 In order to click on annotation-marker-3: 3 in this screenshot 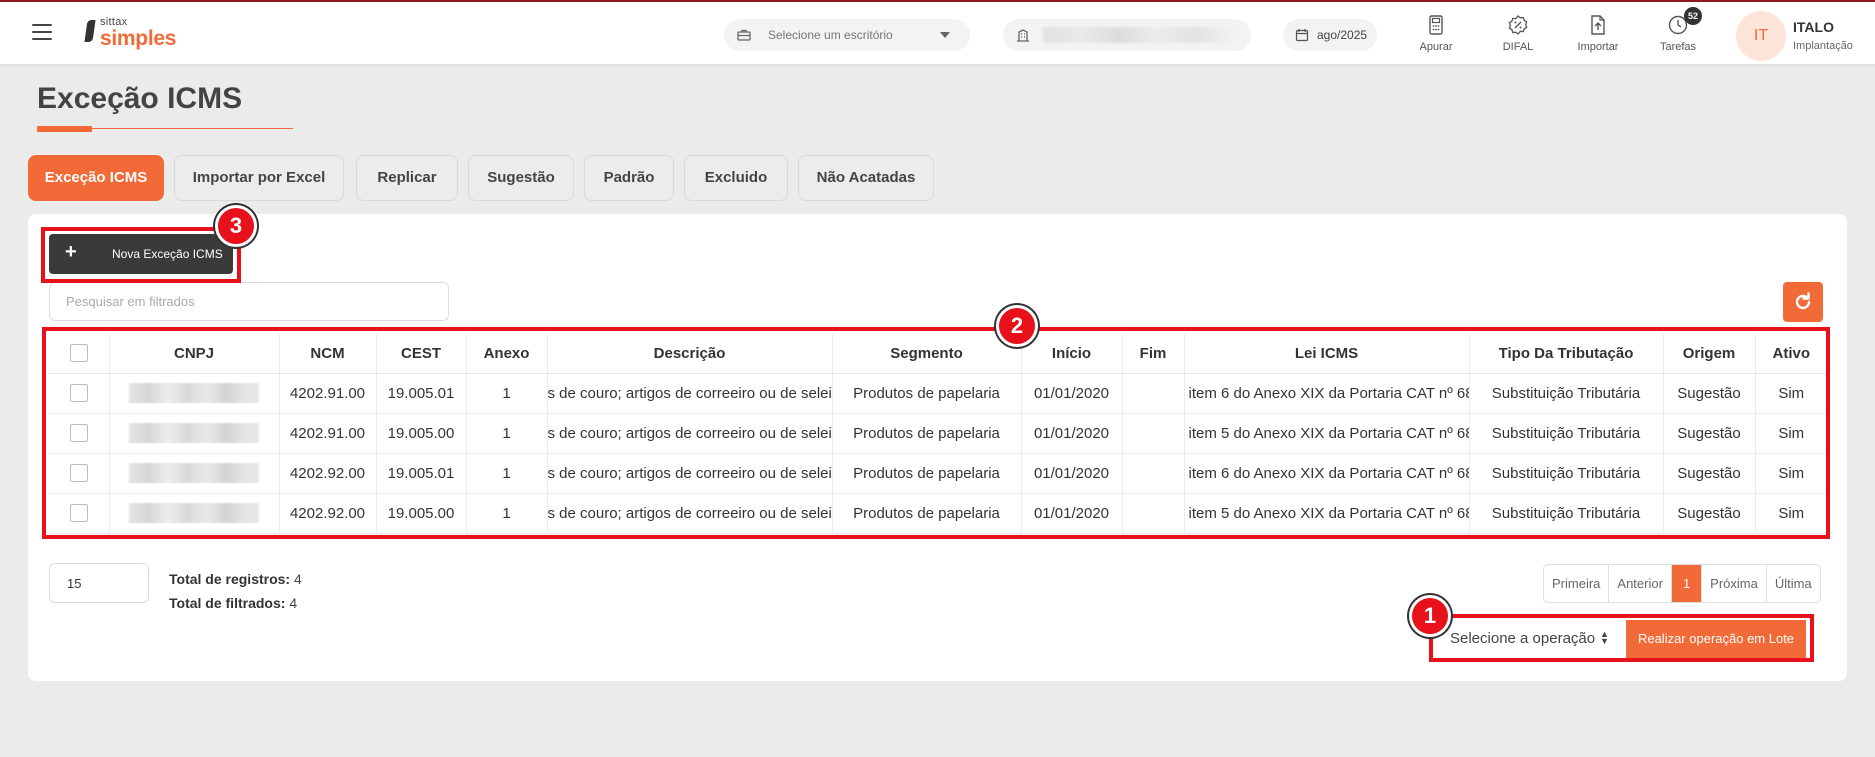, I will do `click(236, 226)`.